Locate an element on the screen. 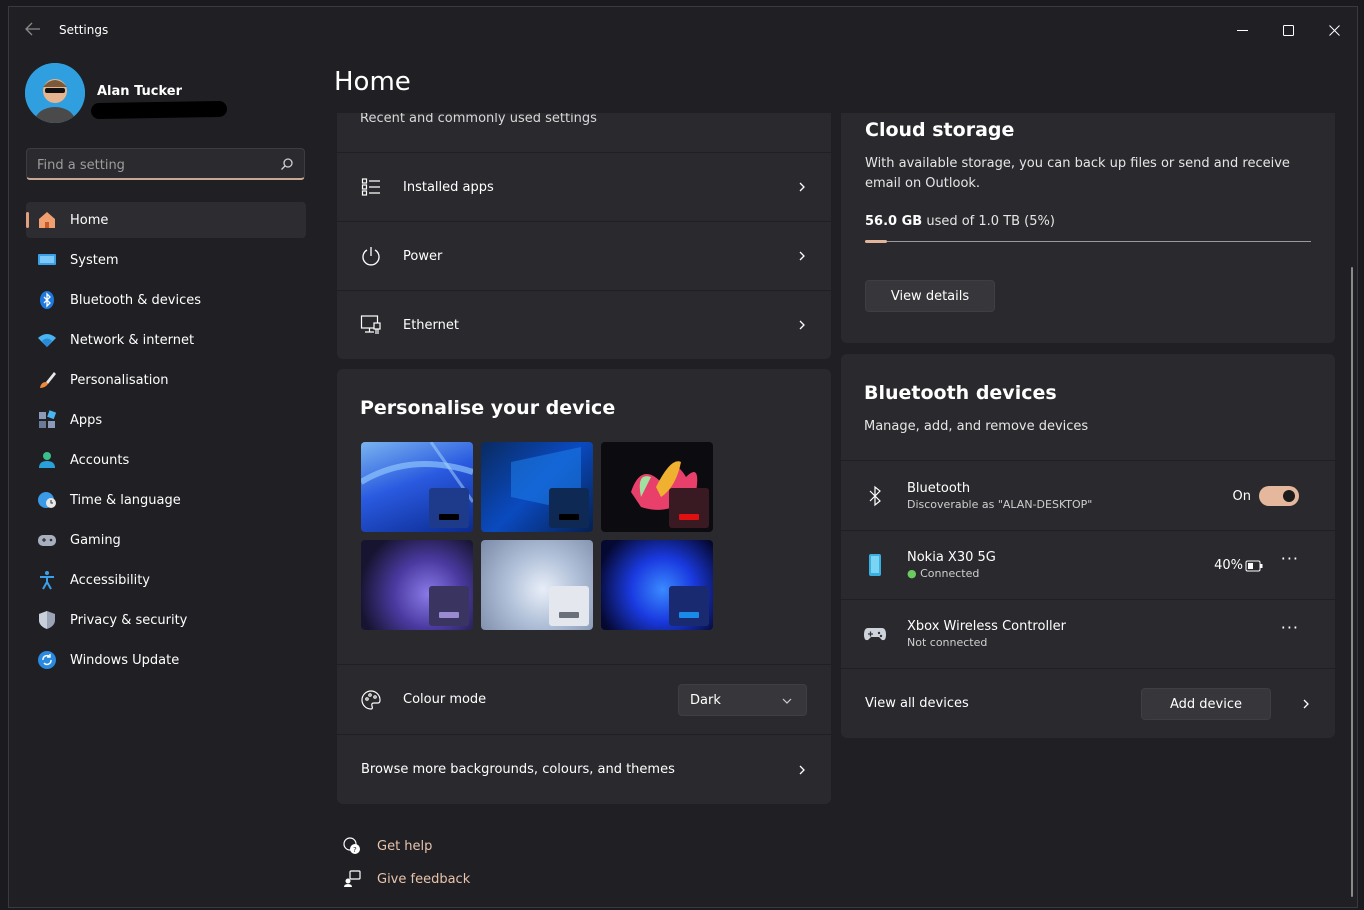 The image size is (1364, 910). gamepad-icon is located at coordinates (47, 540).